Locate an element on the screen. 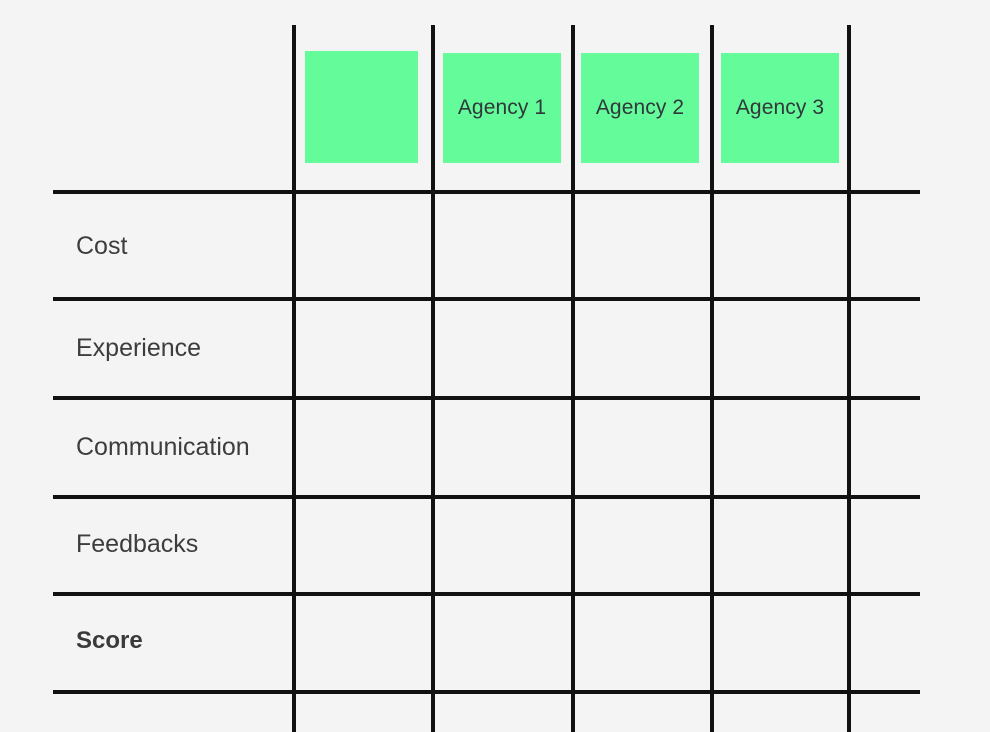 The height and width of the screenshot is (732, 990). header-note-agency-2-label: Agency 2 is located at coordinates (640, 108).